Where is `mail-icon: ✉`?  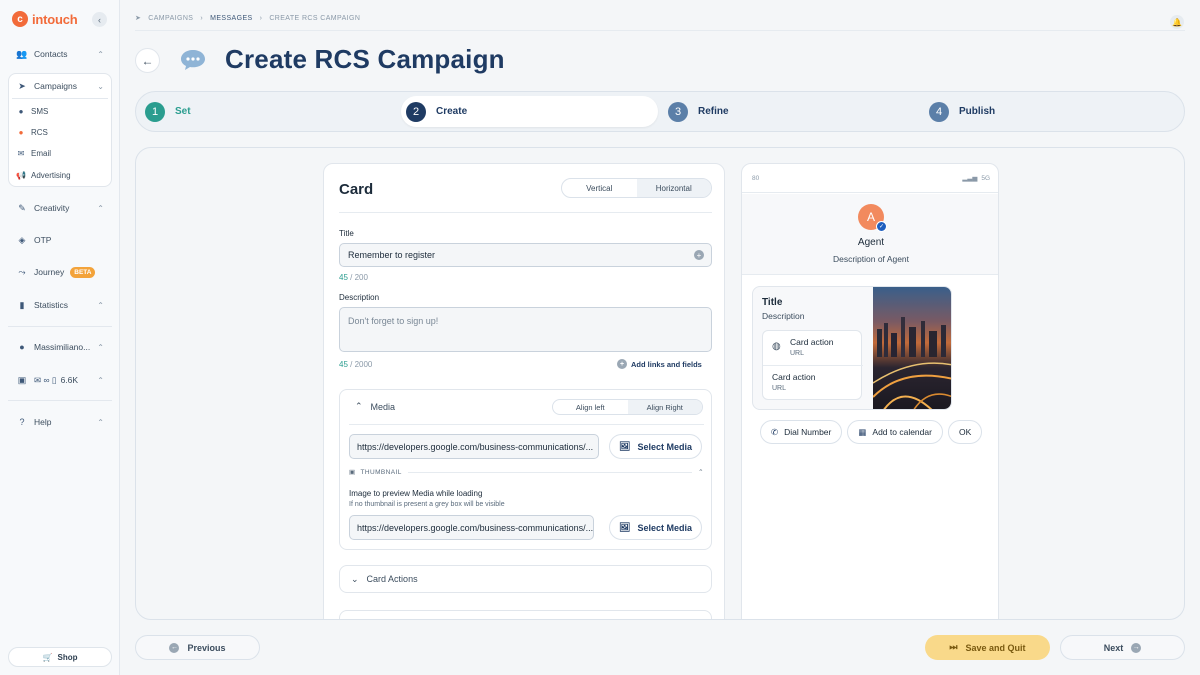 mail-icon: ✉ is located at coordinates (21, 153).